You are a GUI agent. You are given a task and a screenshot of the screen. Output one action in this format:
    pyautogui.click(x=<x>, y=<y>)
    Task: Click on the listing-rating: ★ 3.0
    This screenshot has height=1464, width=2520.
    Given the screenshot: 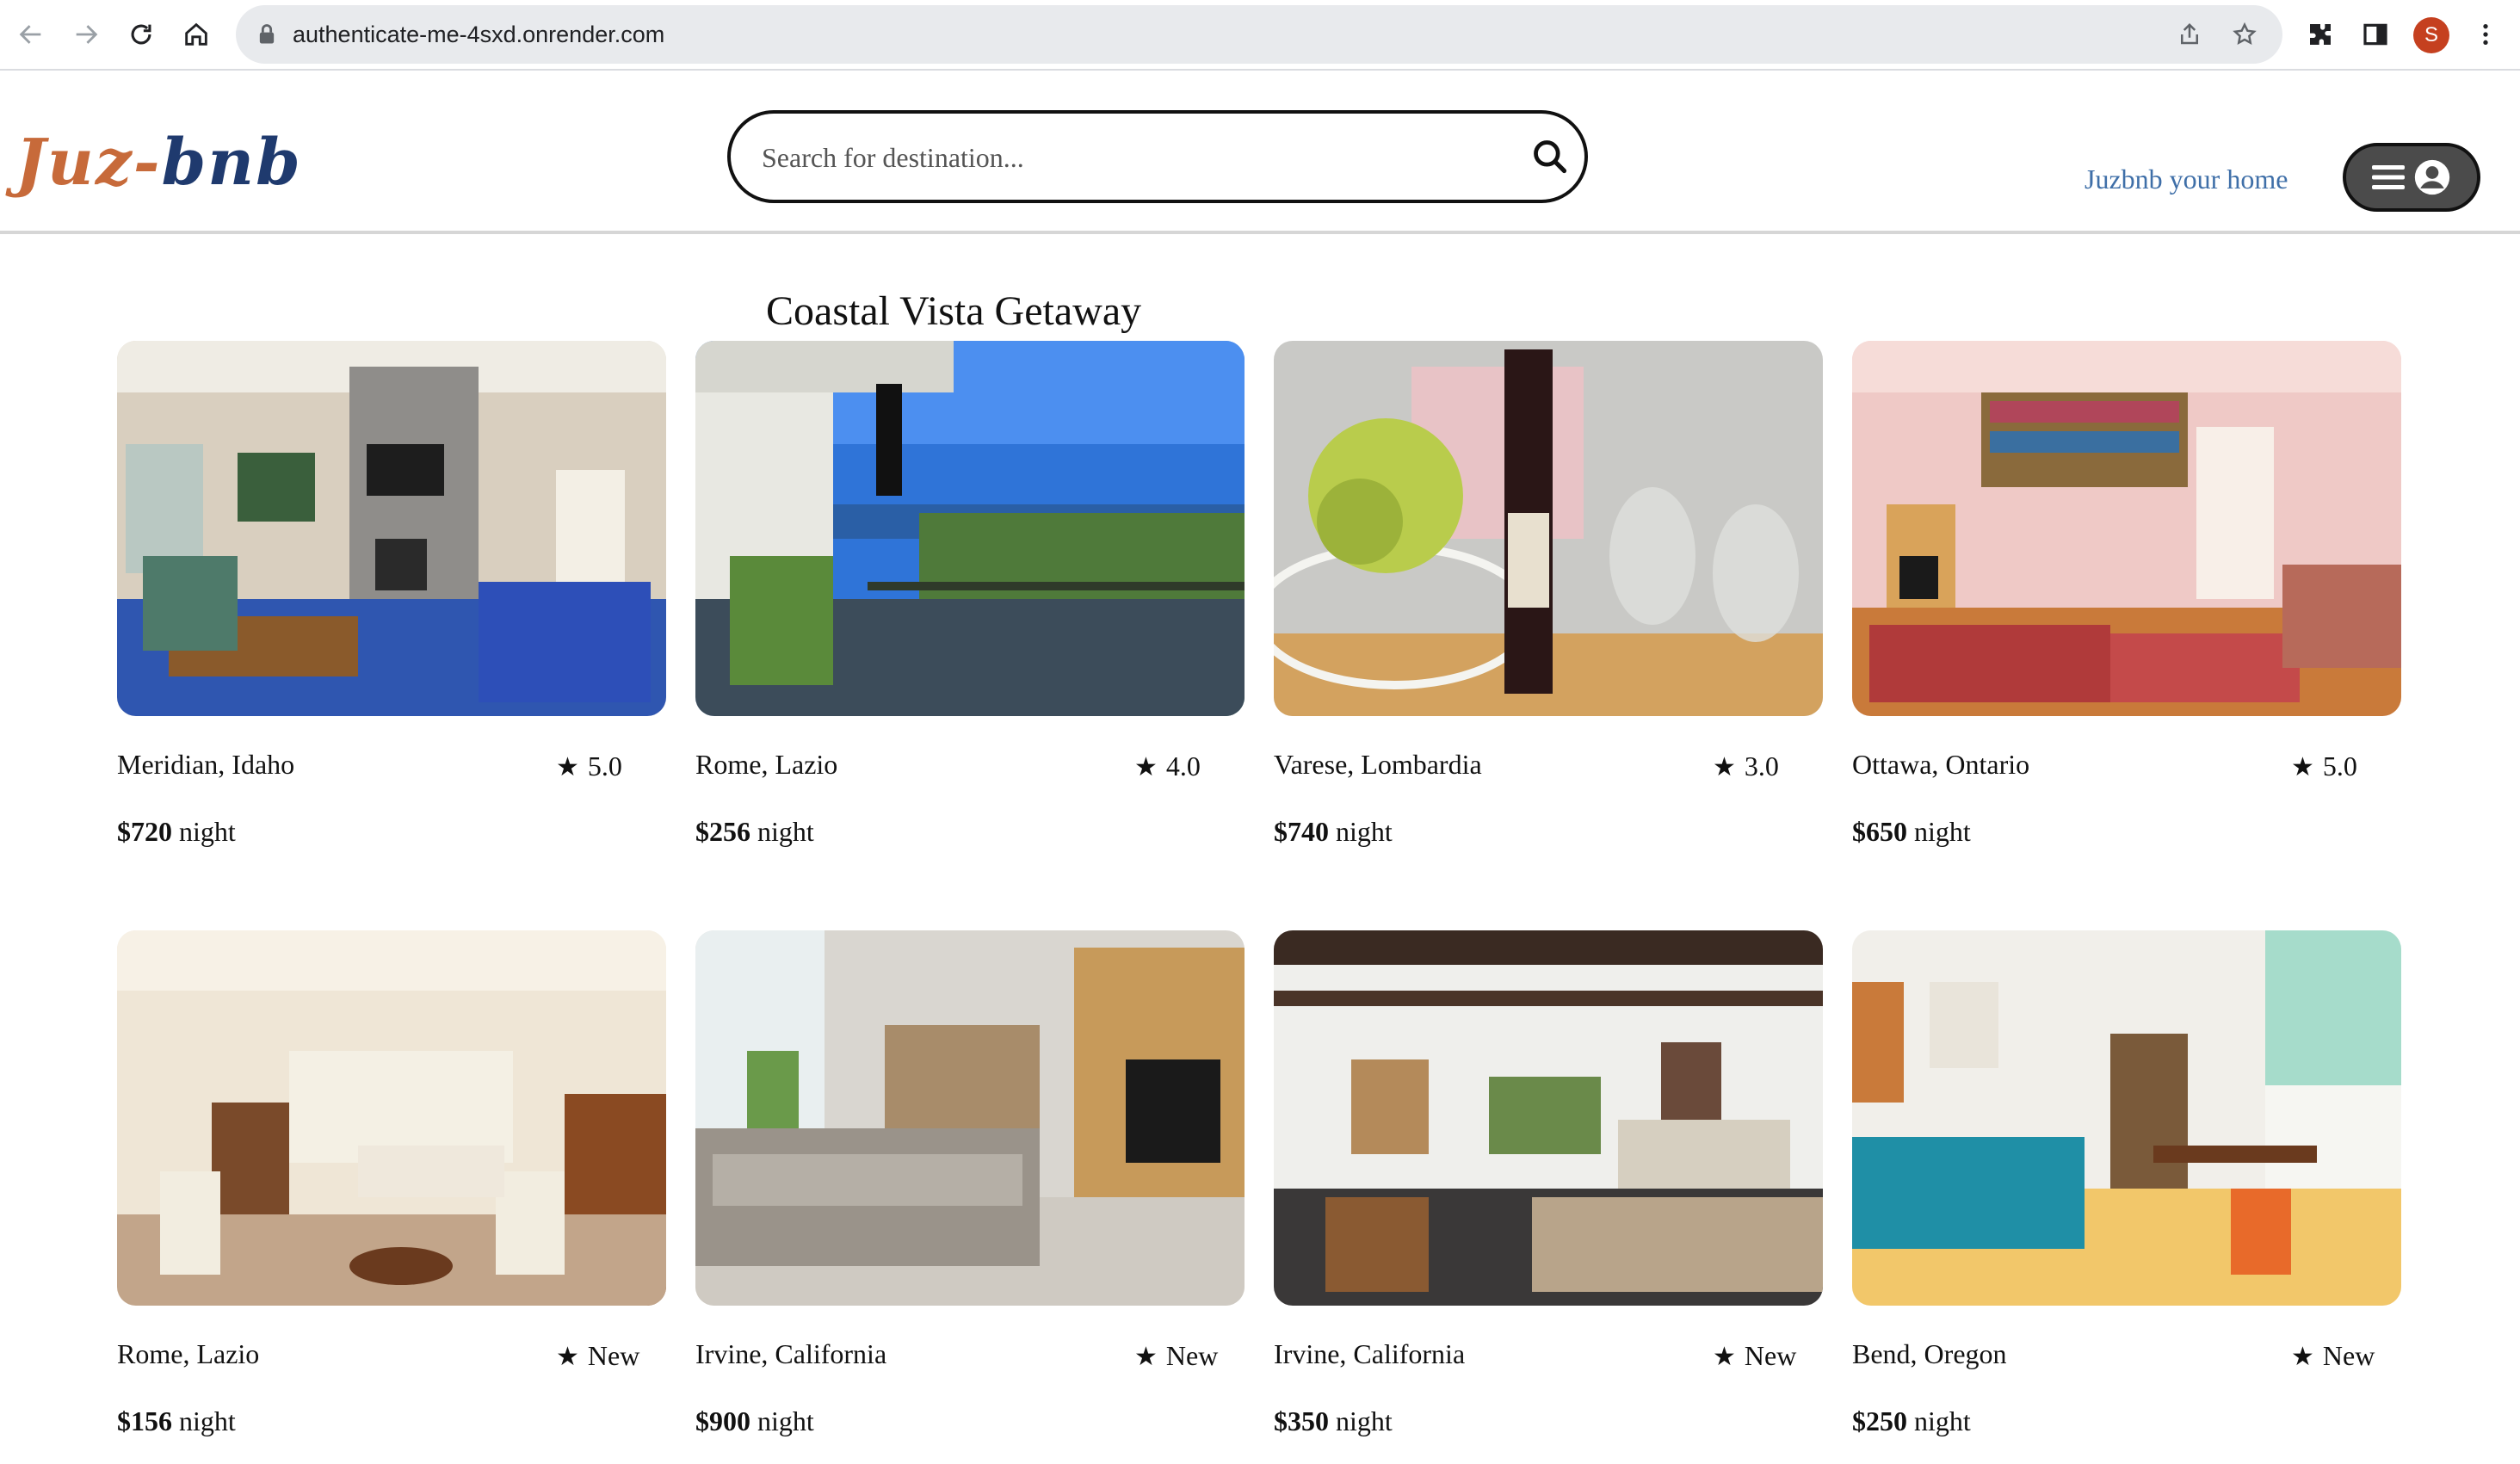 What is the action you would take?
    pyautogui.click(x=1746, y=766)
    